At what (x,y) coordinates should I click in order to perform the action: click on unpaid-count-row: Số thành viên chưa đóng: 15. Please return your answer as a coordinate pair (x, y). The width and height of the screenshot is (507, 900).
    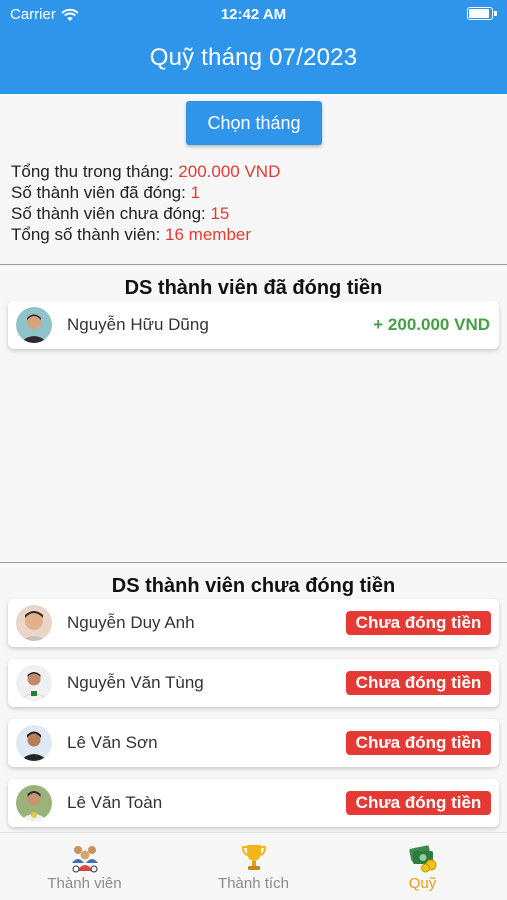
    Looking at the image, I should click on (145, 213).